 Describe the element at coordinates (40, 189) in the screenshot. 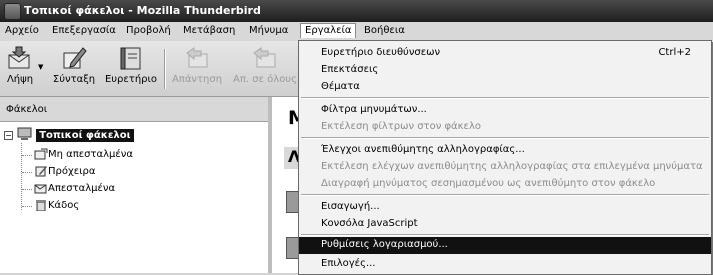

I see `sent-folder-icon` at that location.